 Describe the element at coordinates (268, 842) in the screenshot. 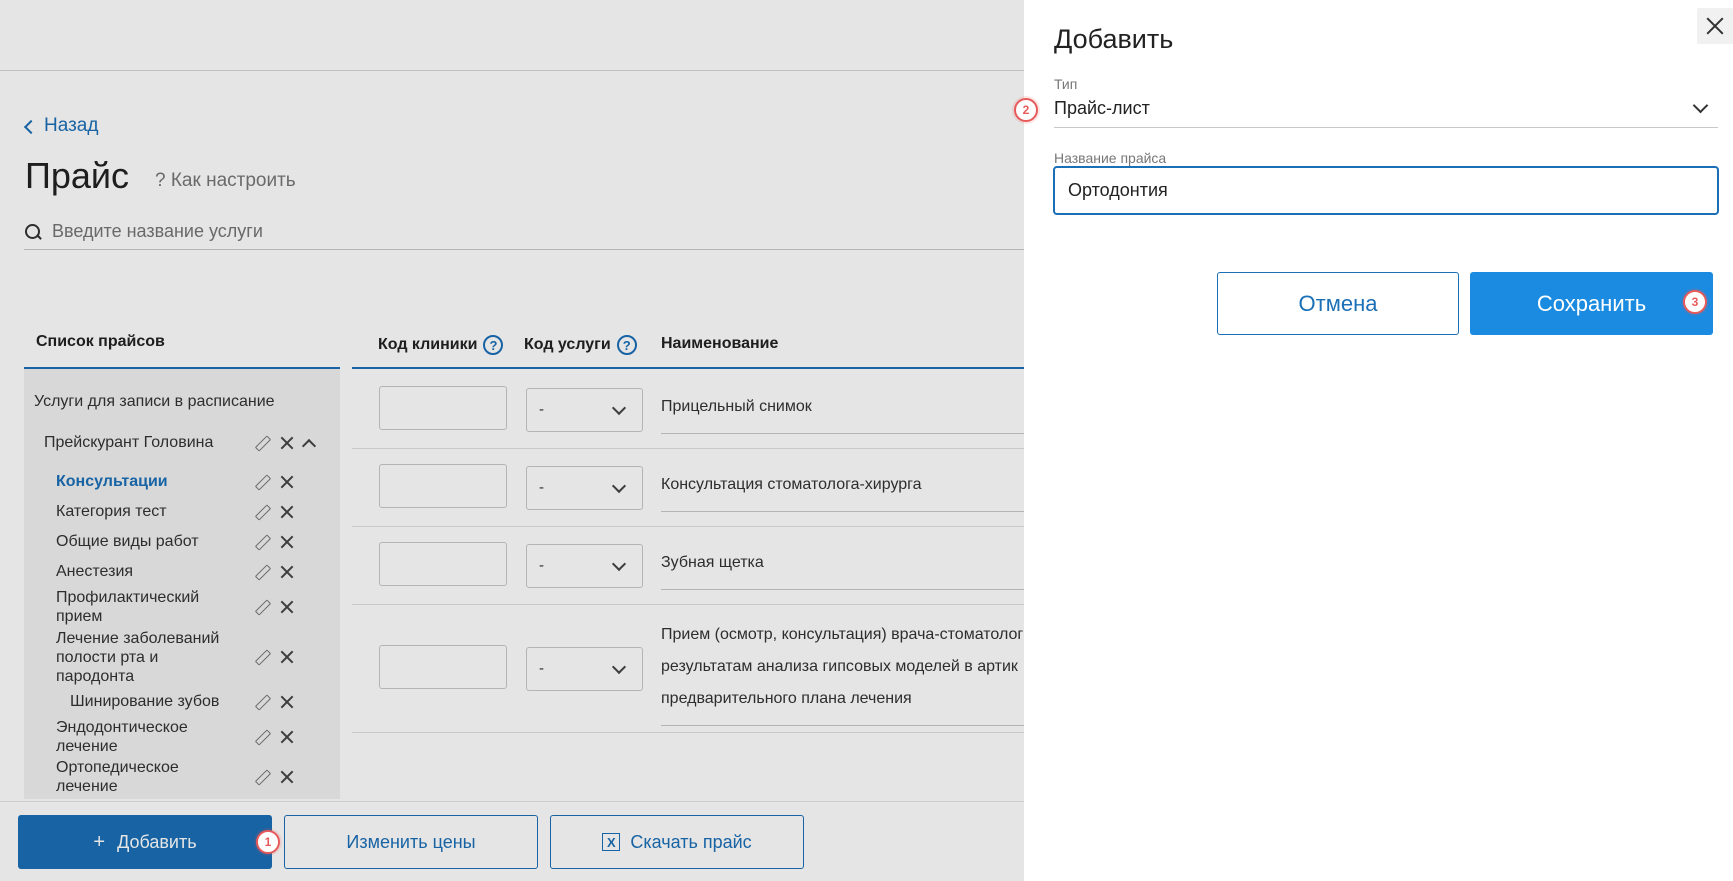

I see `step-marker-1: 1` at that location.